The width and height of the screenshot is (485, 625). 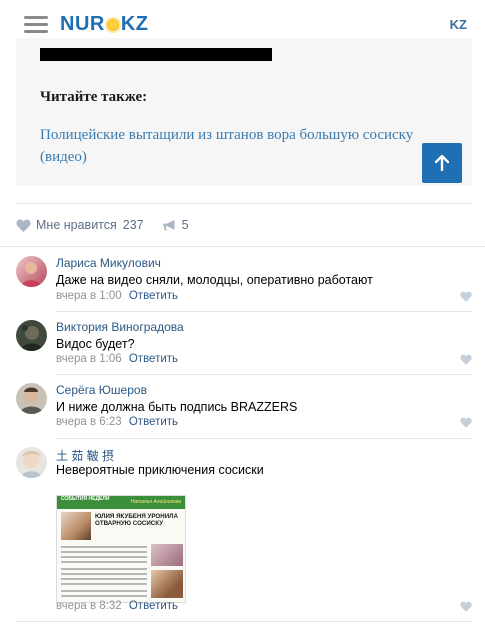 I want to click on like-count: 237, so click(x=133, y=225).